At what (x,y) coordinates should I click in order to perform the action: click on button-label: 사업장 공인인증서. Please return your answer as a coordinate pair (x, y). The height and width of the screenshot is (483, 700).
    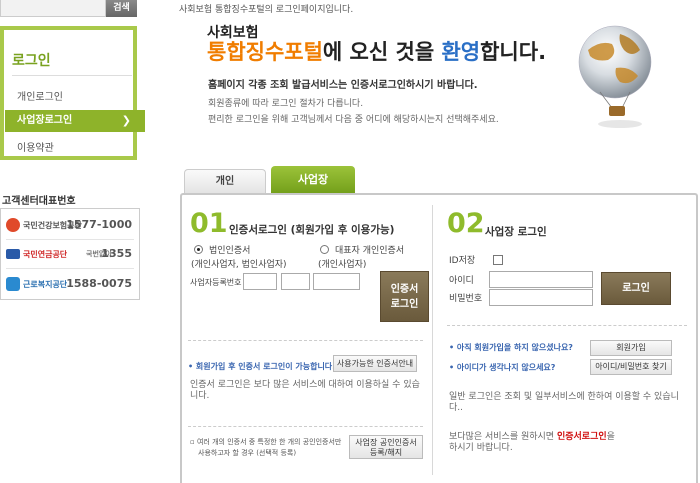
    Looking at the image, I should click on (386, 442).